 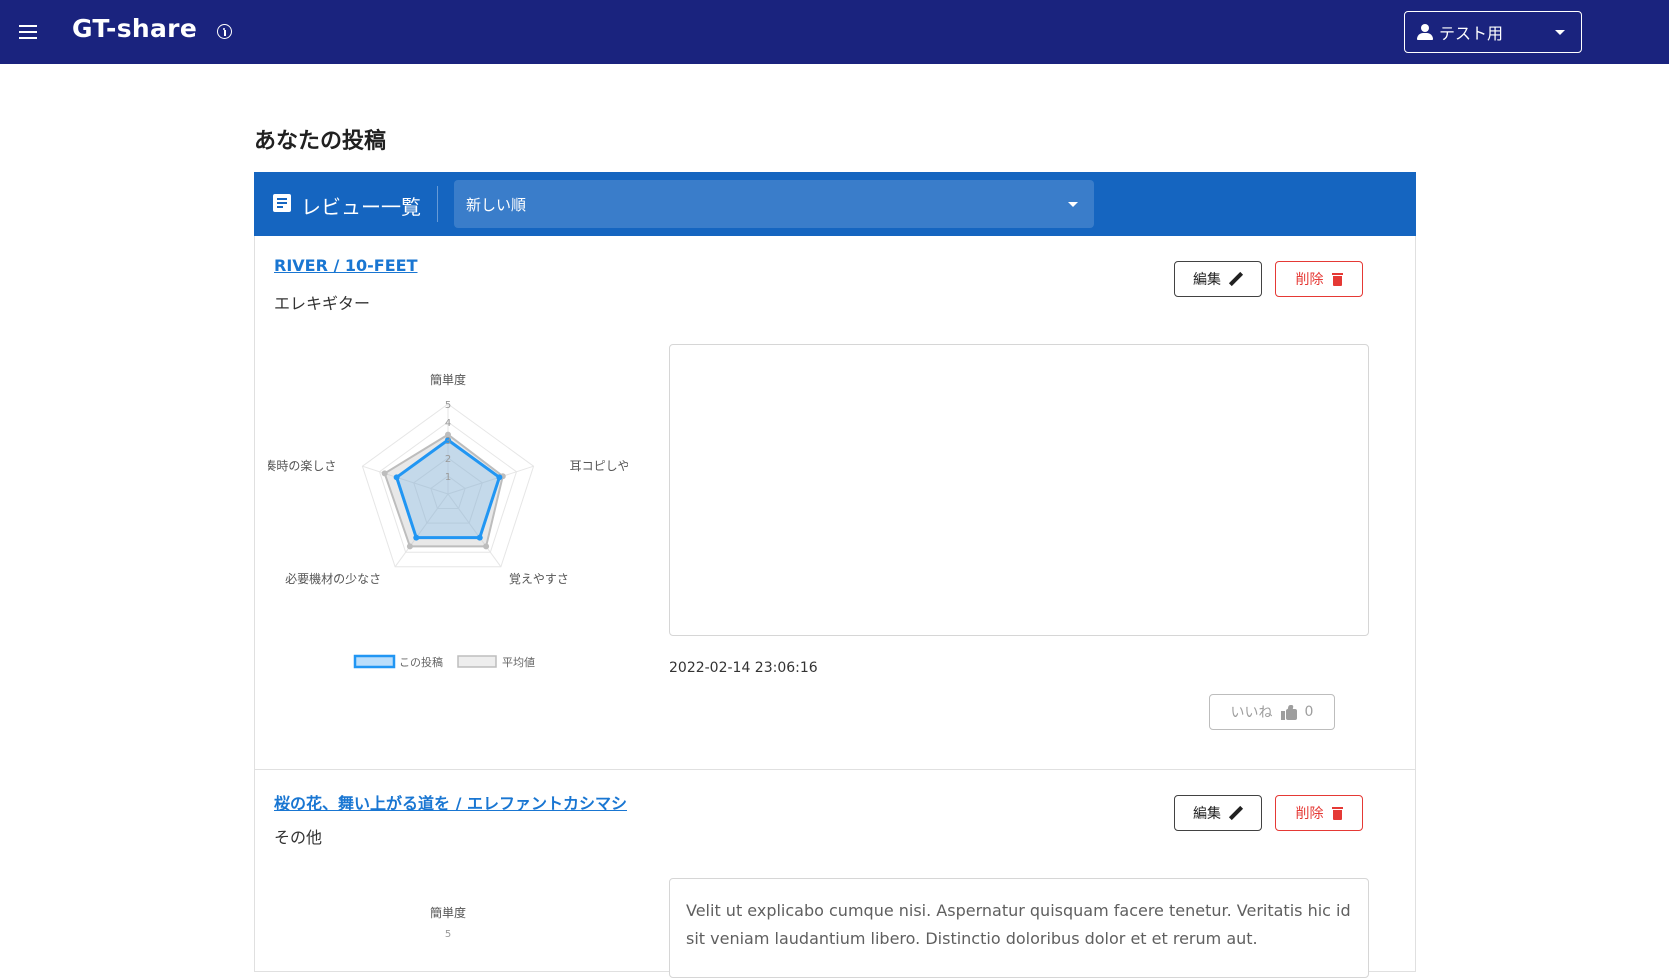 What do you see at coordinates (1471, 33) in the screenshot?
I see `user-select-label: テスト用` at bounding box center [1471, 33].